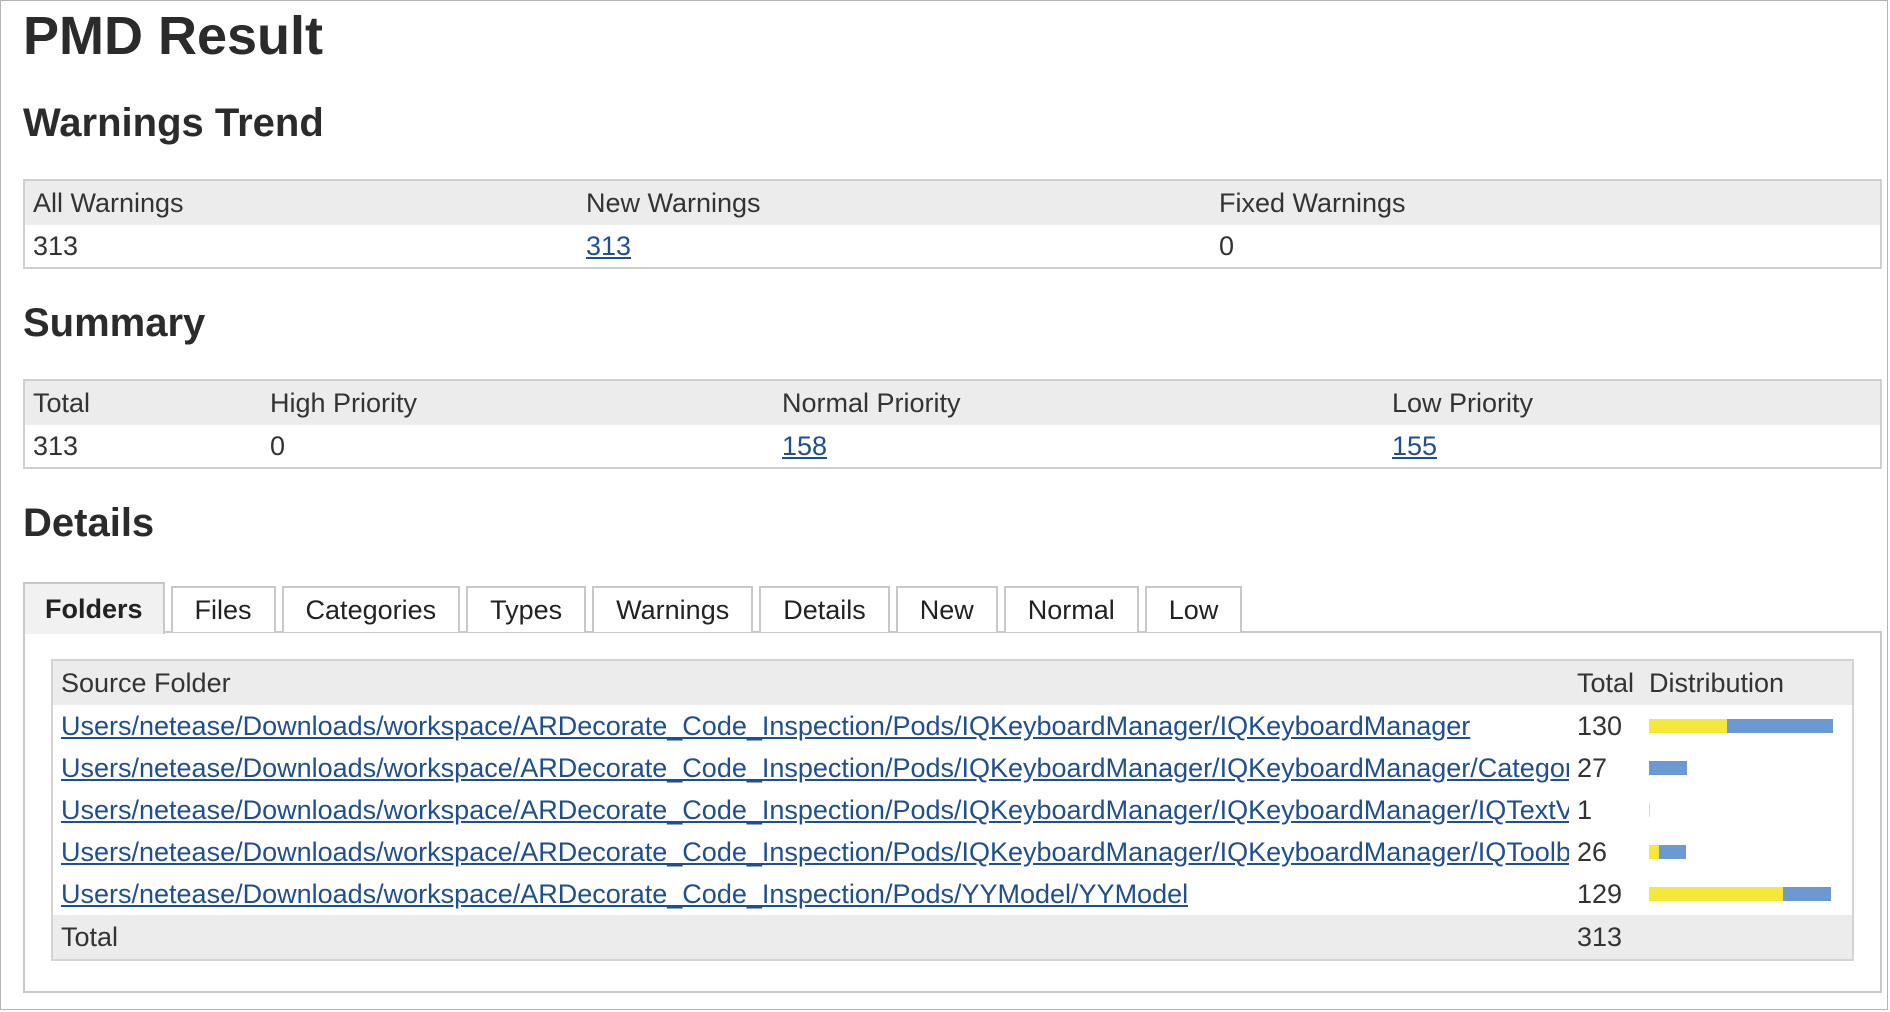 The image size is (1890, 1012). I want to click on total-label: Total, so click(810, 937).